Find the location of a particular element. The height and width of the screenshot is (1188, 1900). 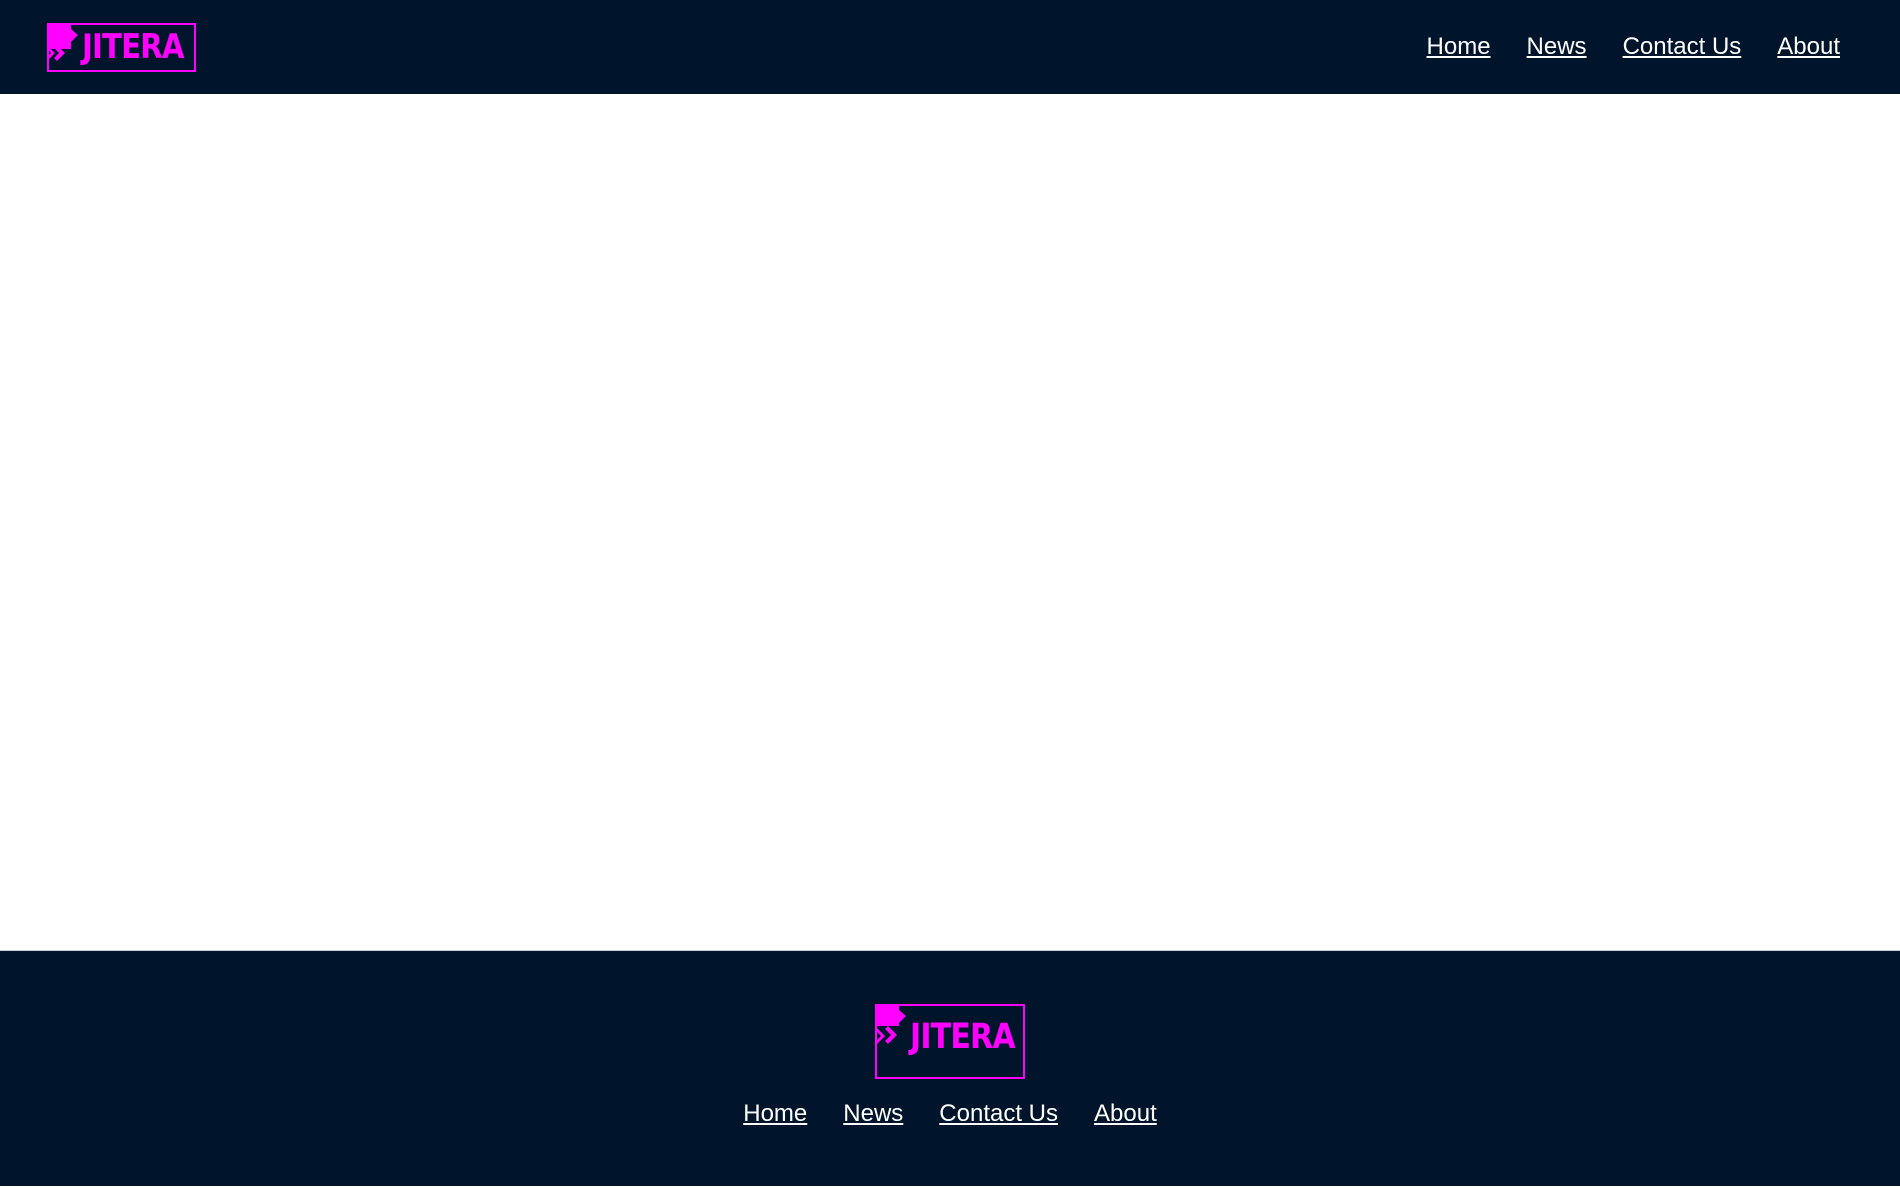

footer-about-link: About is located at coordinates (1125, 1114).